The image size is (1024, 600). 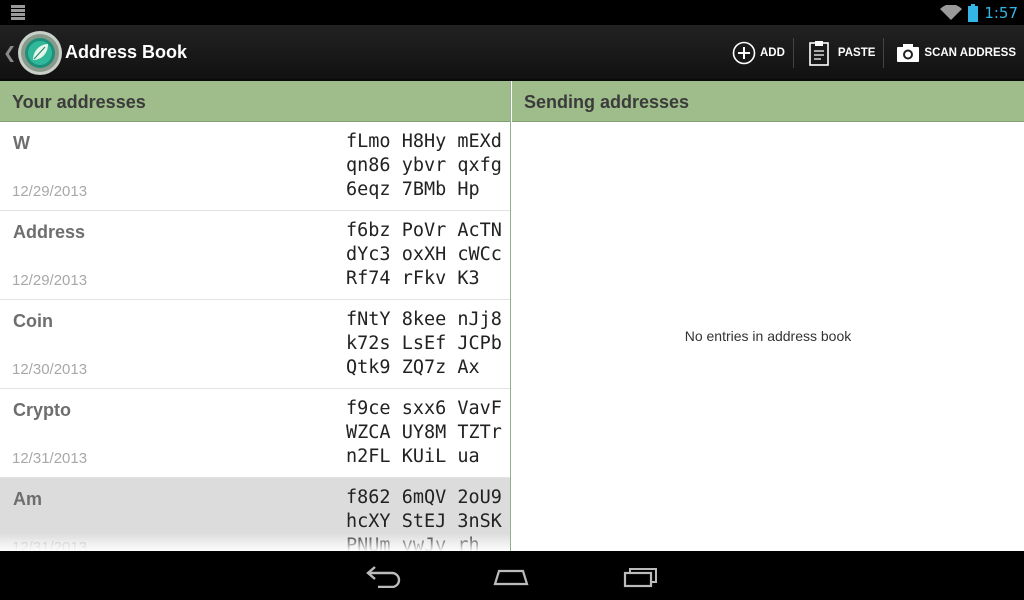 I want to click on address-label: Coin, so click(x=33, y=321).